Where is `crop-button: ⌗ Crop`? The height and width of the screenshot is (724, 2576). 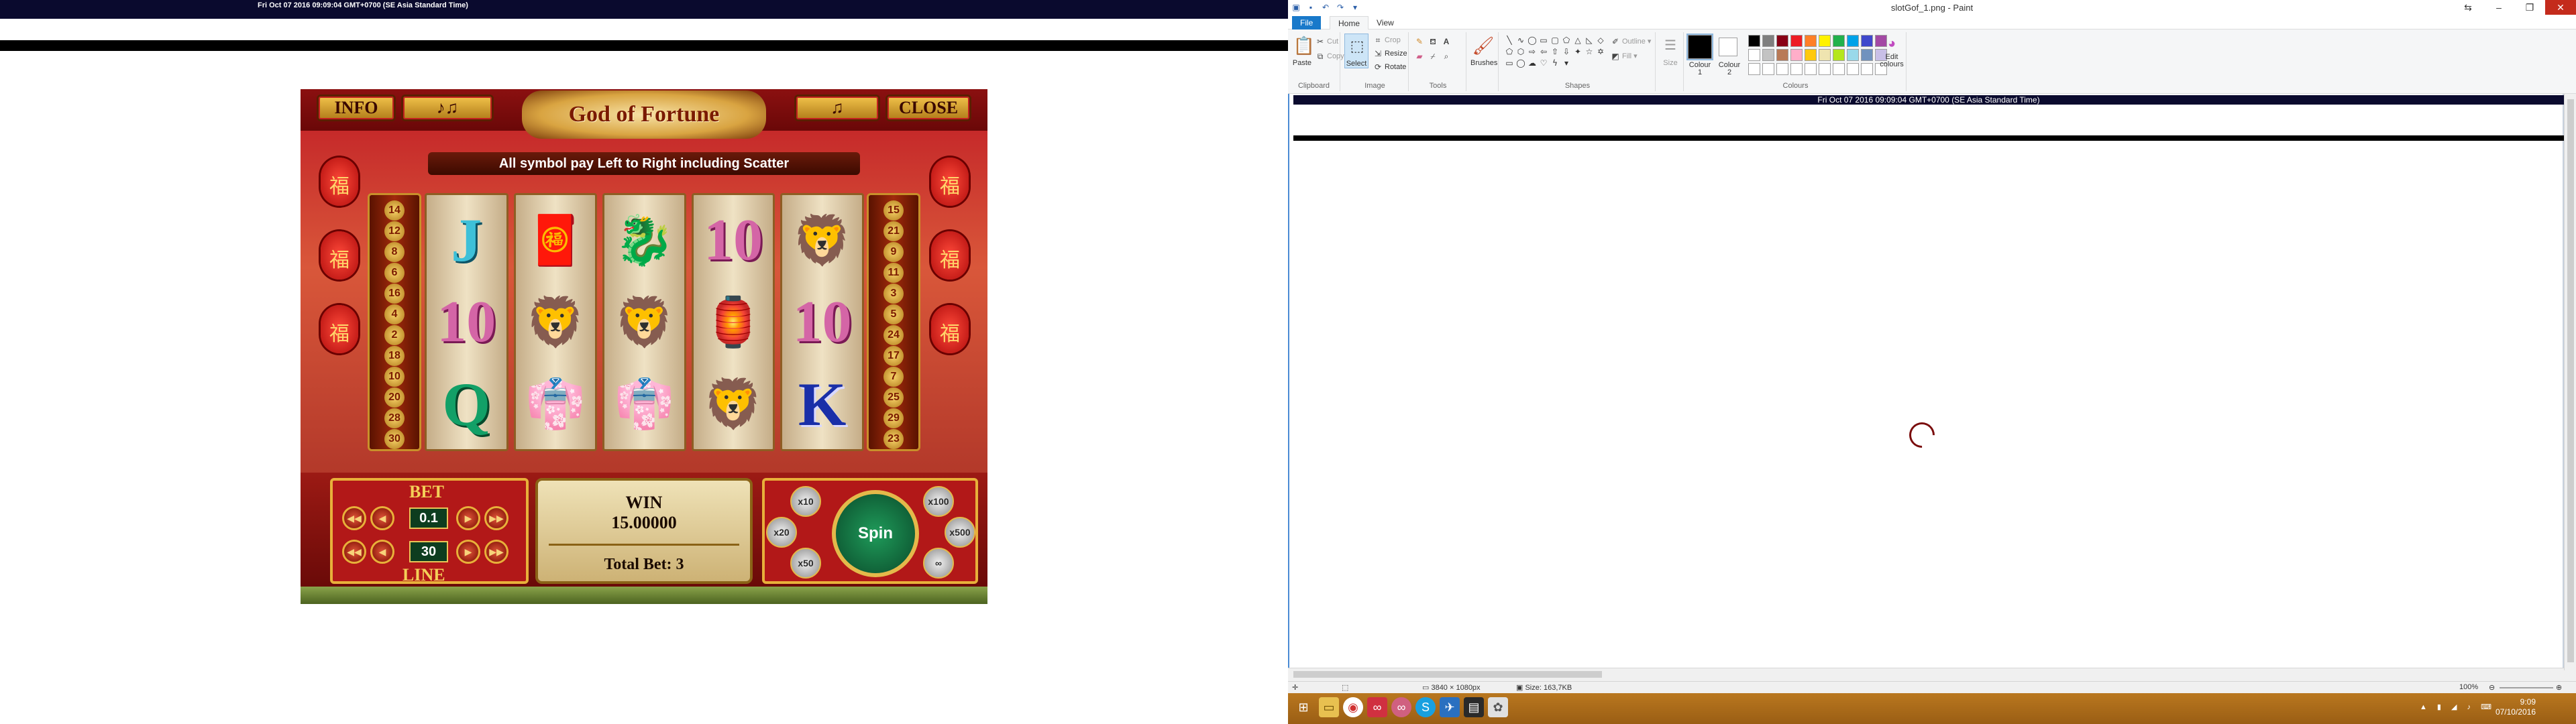
crop-button: ⌗ Crop is located at coordinates (1387, 40).